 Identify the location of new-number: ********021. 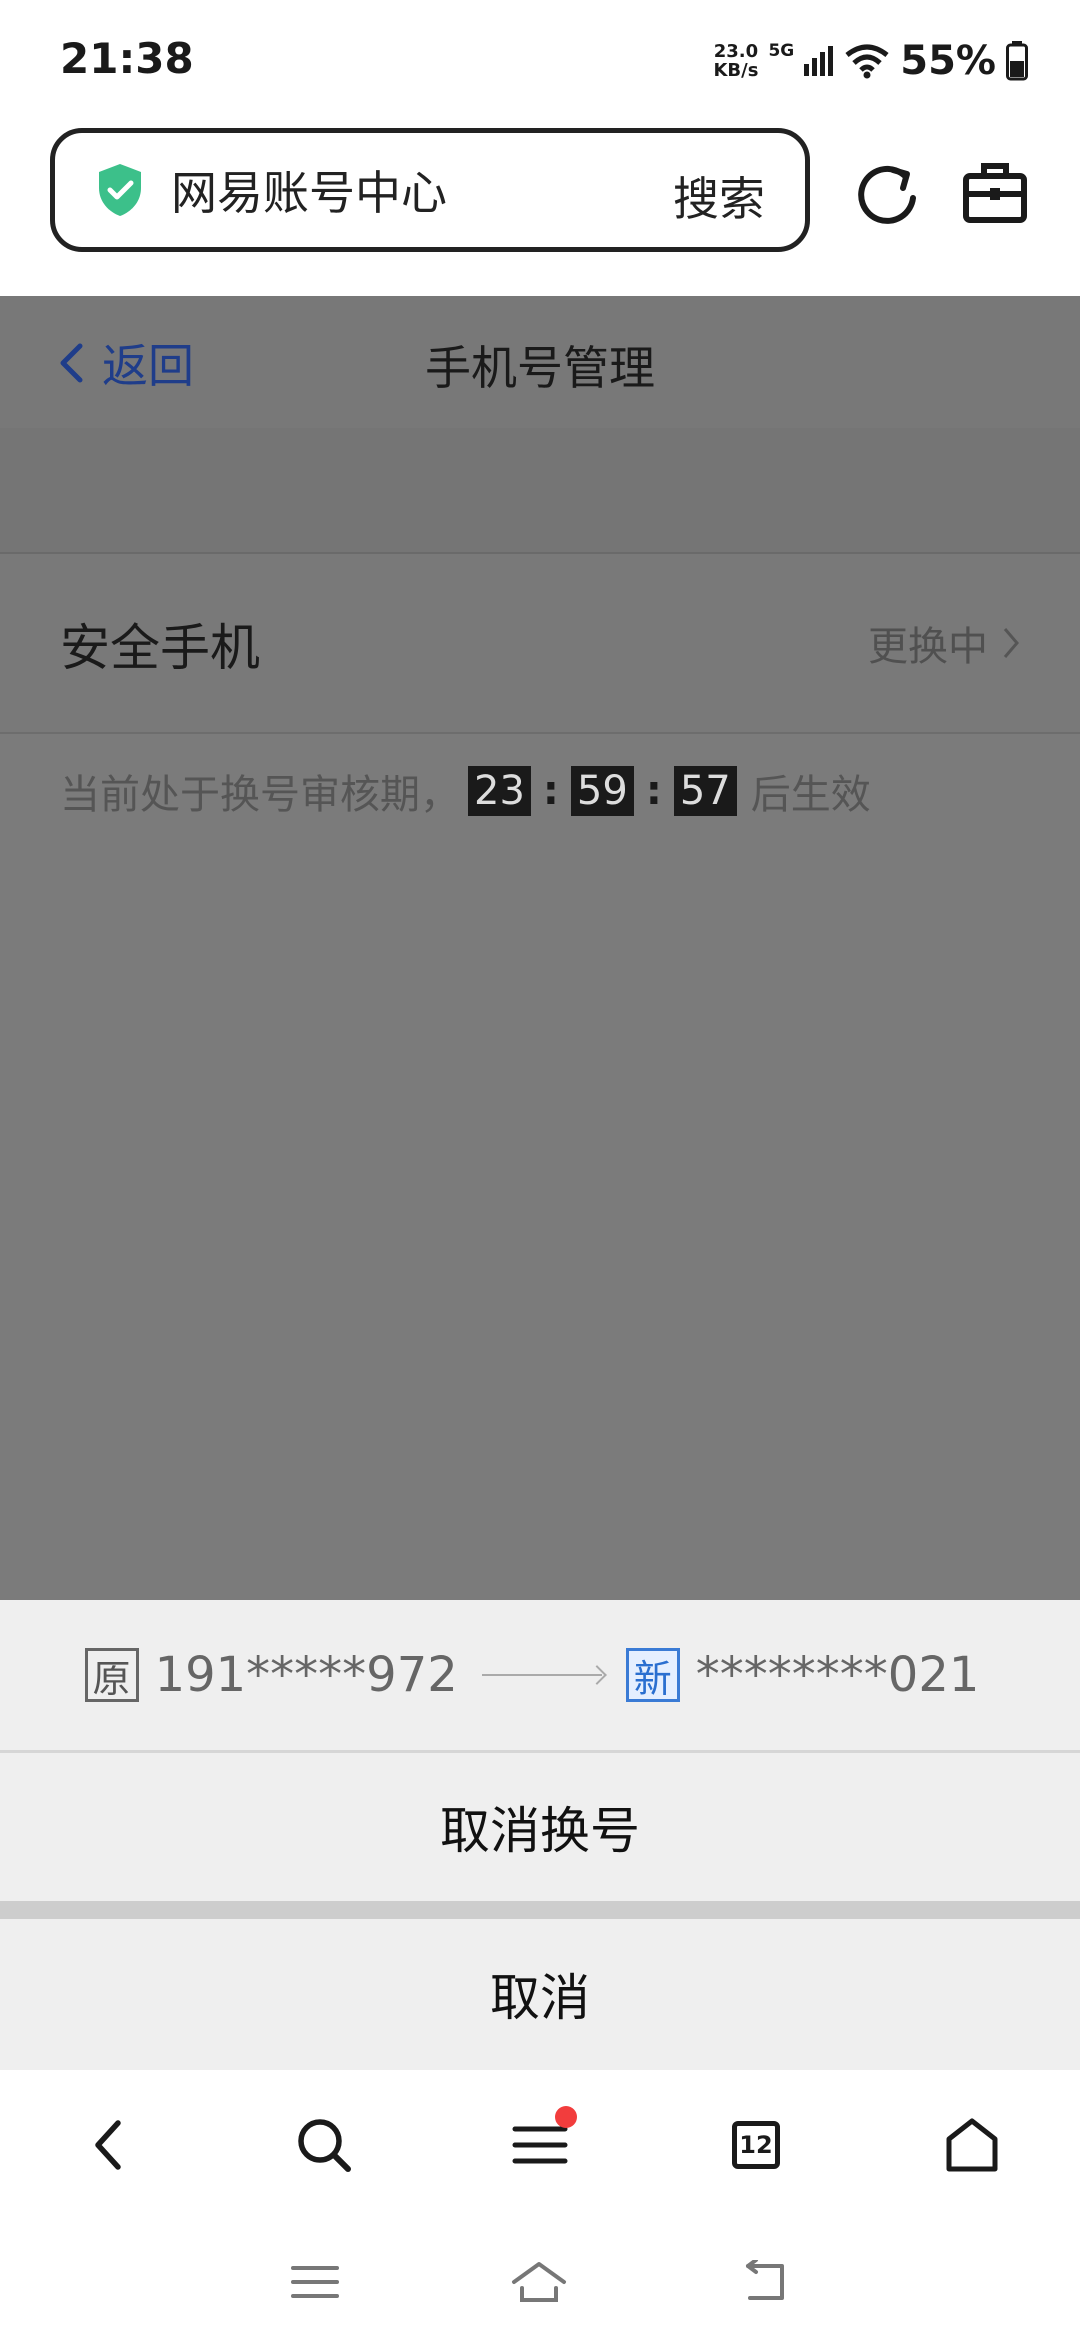
(837, 1675).